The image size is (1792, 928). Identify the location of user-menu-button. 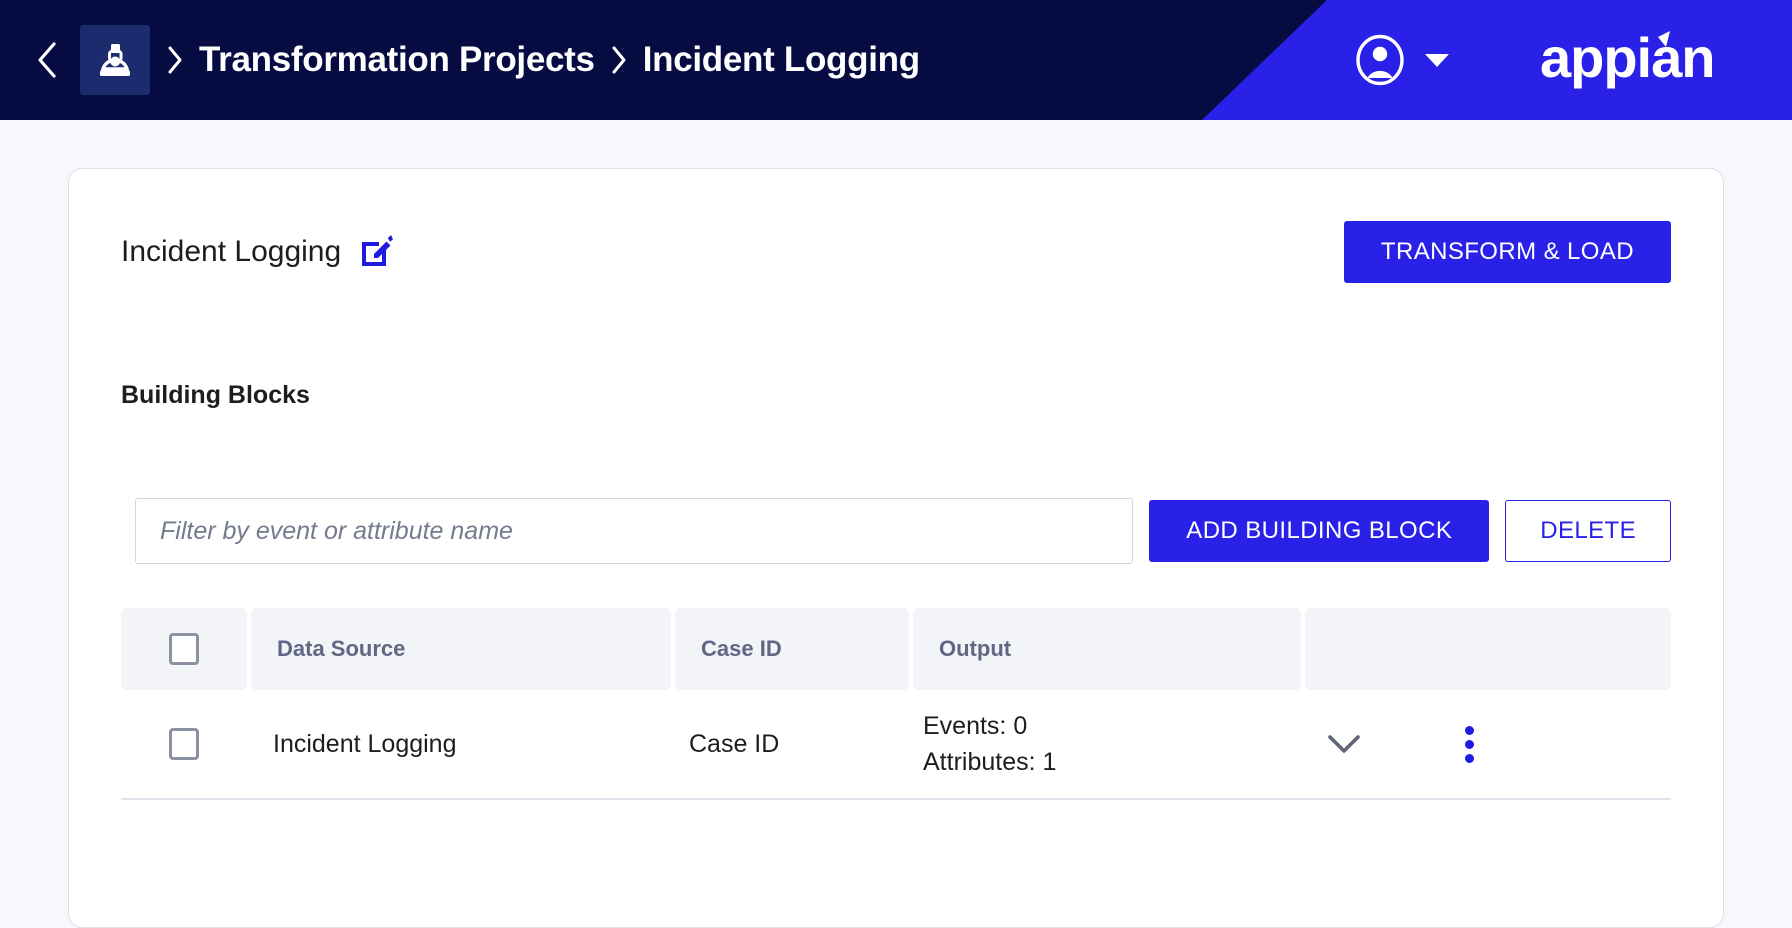
(1402, 60).